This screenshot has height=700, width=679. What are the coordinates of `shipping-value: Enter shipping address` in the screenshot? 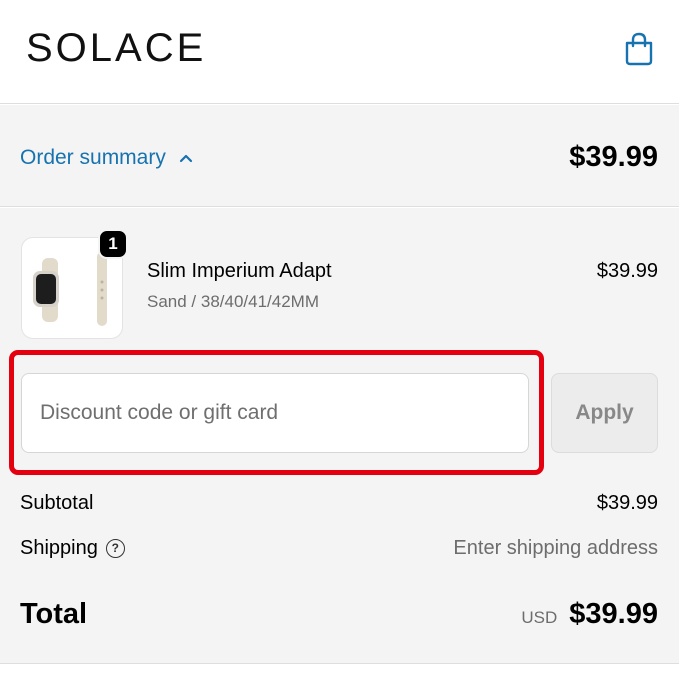 It's located at (555, 548).